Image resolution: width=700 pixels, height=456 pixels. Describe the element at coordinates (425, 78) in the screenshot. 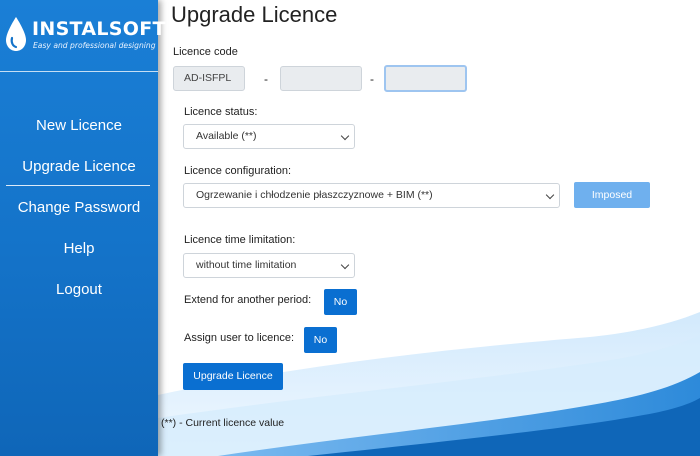

I see `licence-code-part3` at that location.